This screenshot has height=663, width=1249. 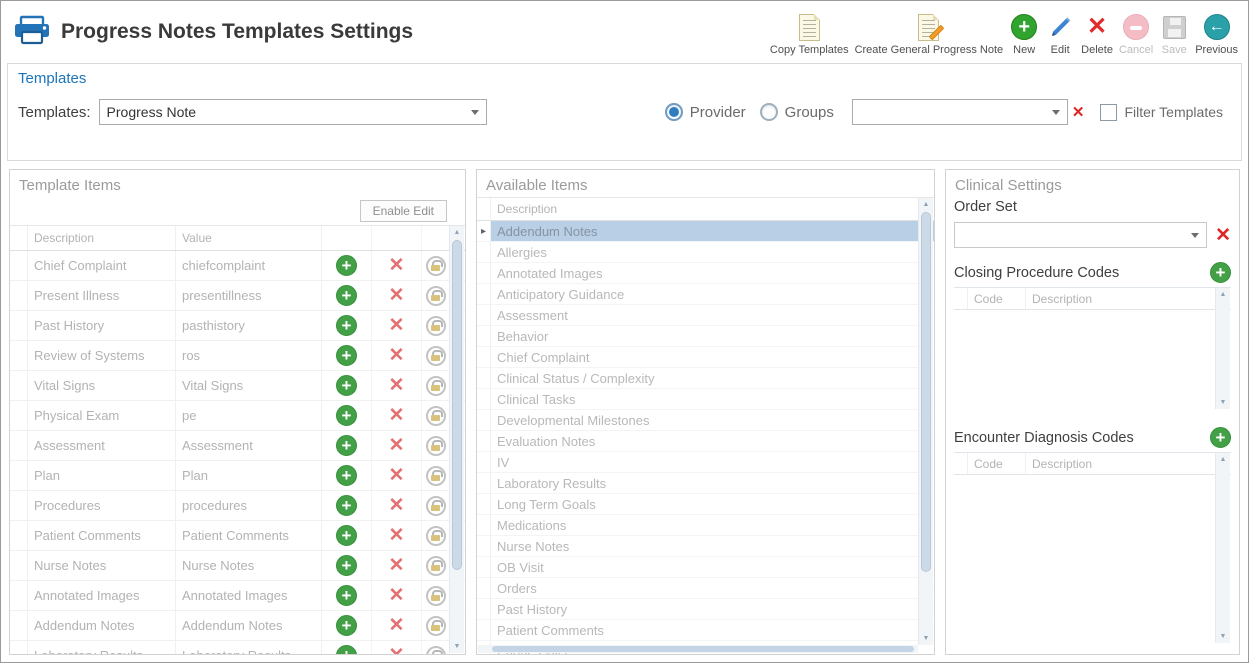 I want to click on add-closing-code-icon: +, so click(x=1220, y=272).